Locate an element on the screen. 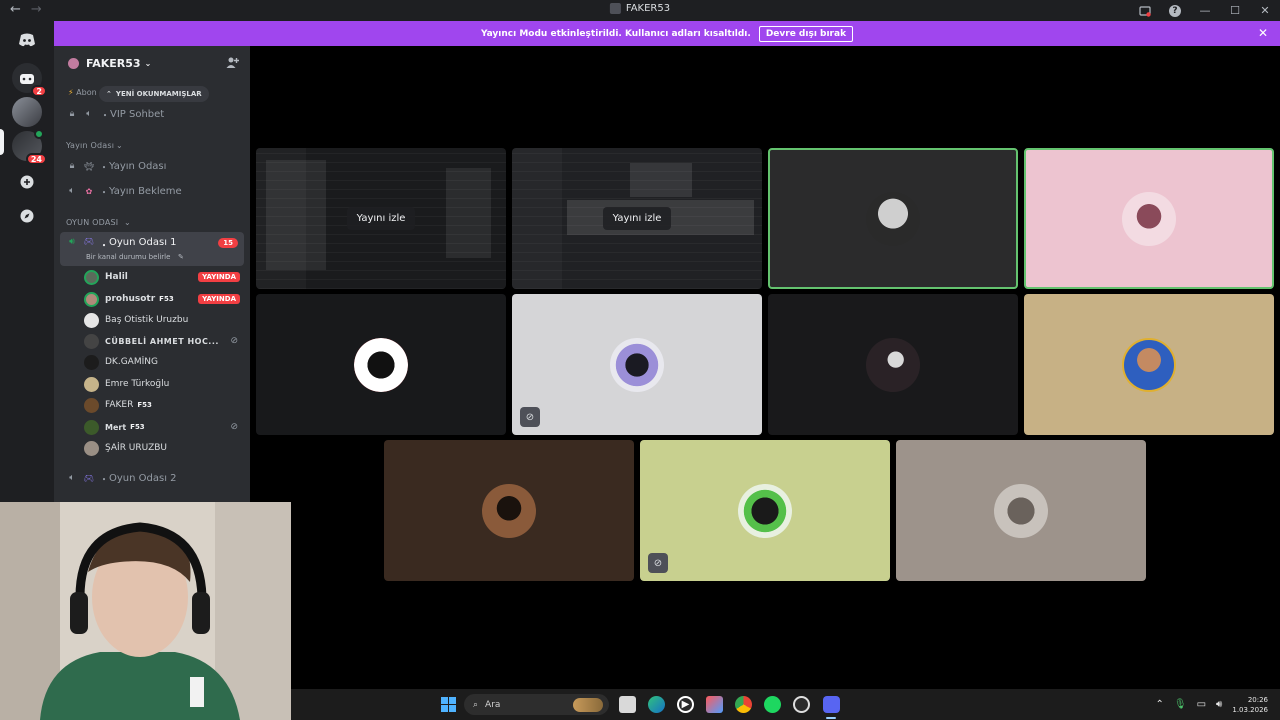 This screenshot has height=720, width=1280. category-yayin-odasi: Yayın Odası is located at coordinates (90, 145).